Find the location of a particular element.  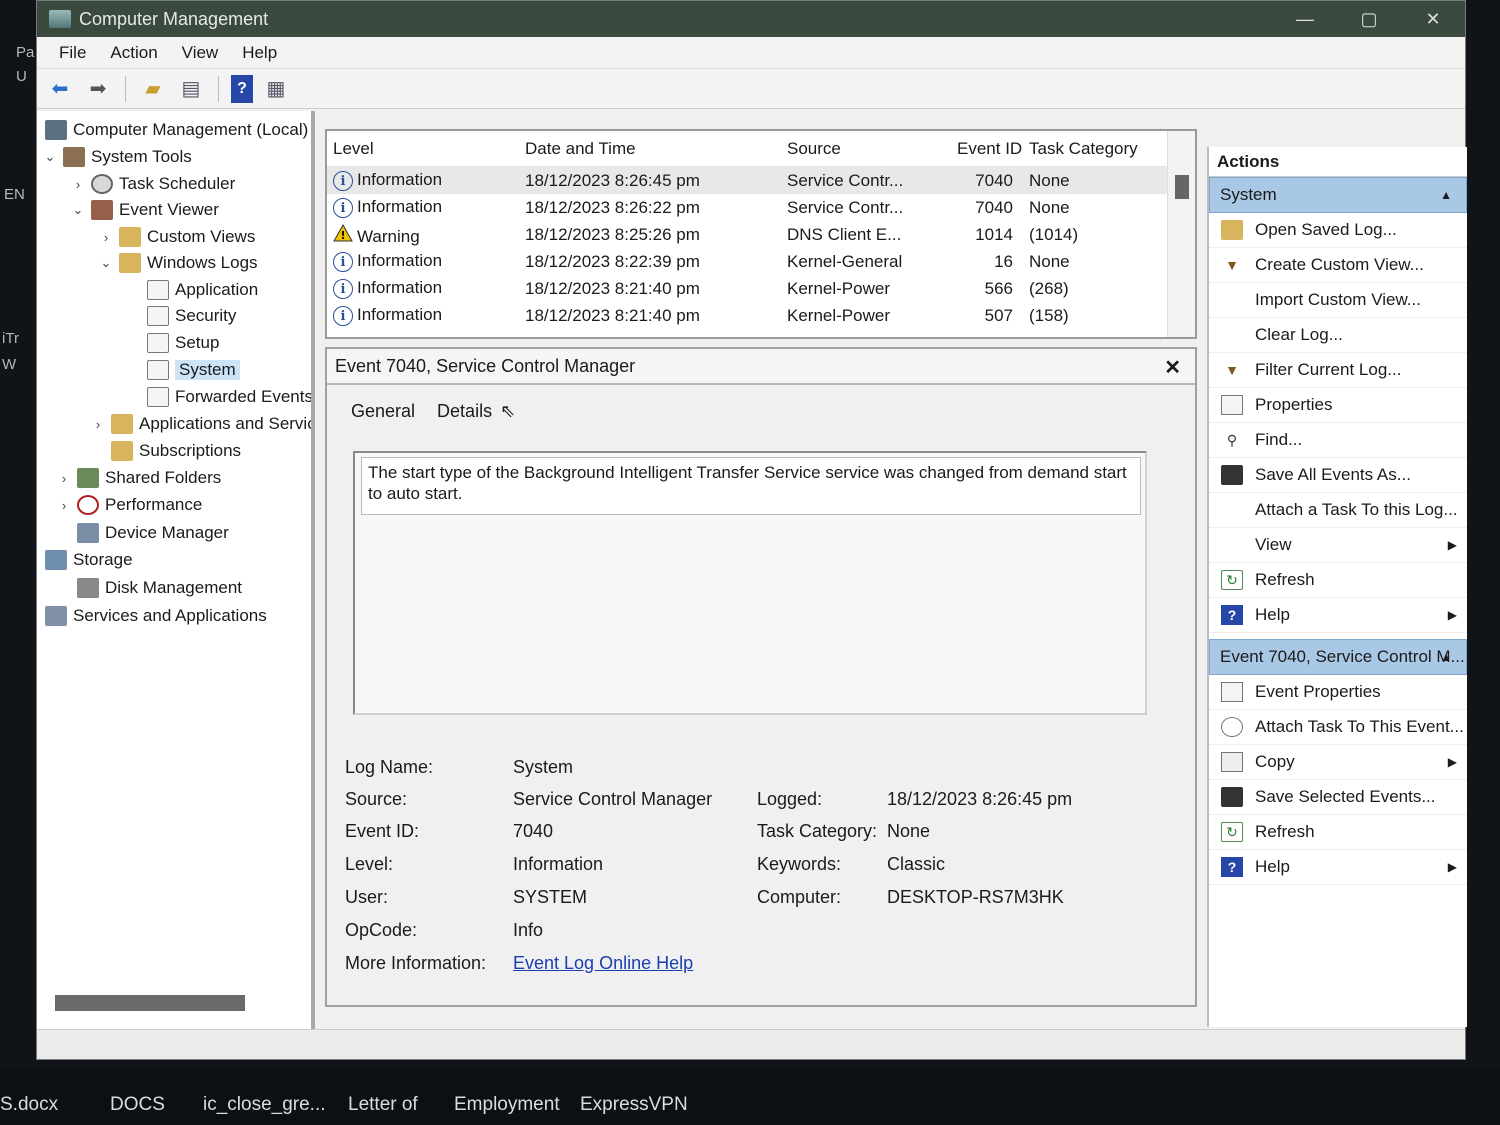

actions-group-system: System ▲ is located at coordinates (1338, 195).